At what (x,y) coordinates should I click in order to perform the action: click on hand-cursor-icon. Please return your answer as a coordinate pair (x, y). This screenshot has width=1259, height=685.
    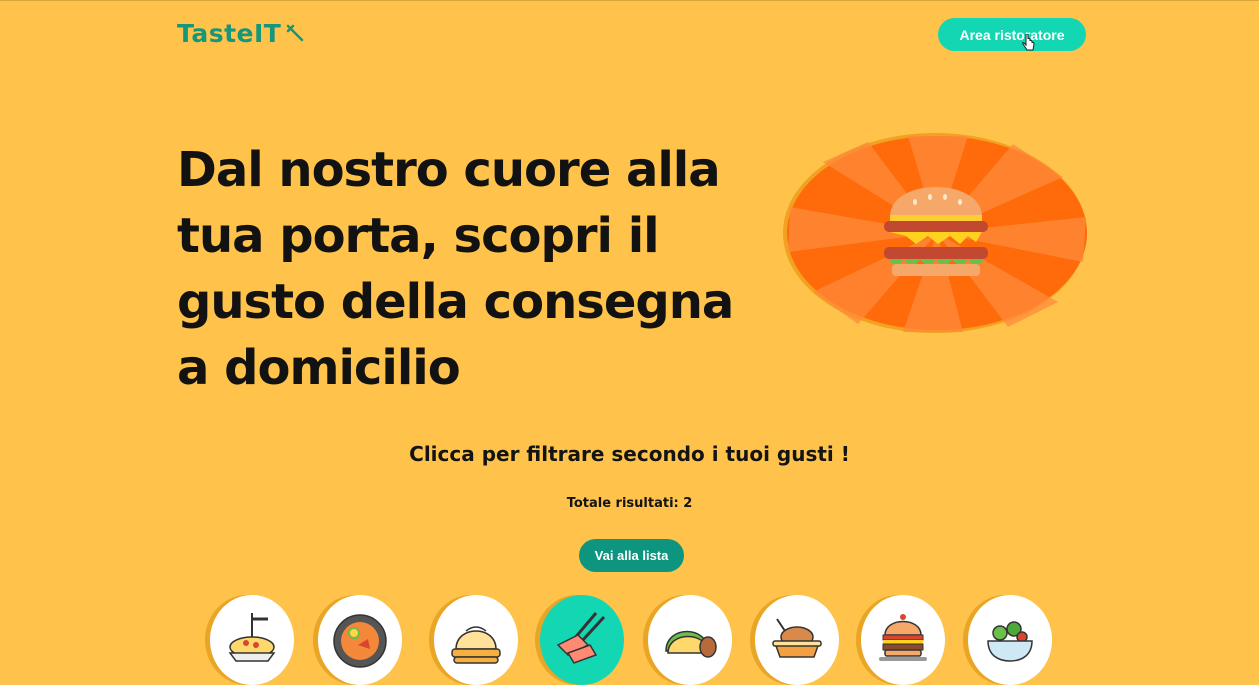
    Looking at the image, I should click on (1028, 42).